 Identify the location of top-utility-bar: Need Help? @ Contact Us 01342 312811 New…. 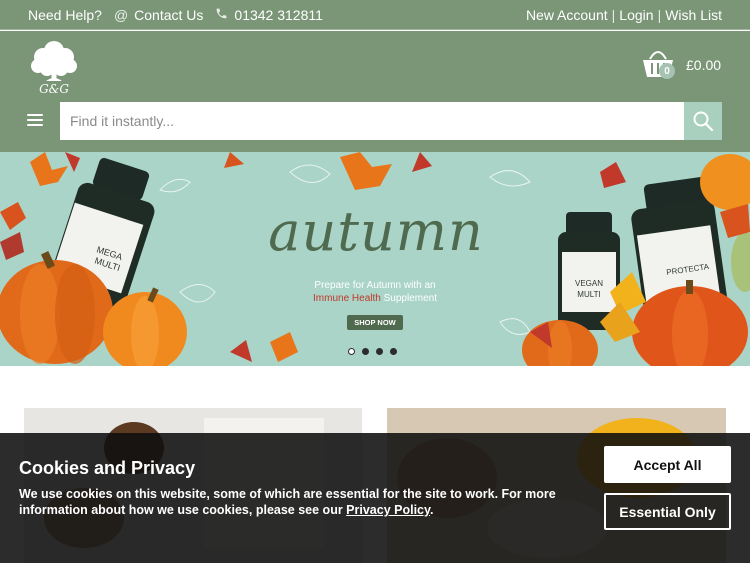
(375, 15).